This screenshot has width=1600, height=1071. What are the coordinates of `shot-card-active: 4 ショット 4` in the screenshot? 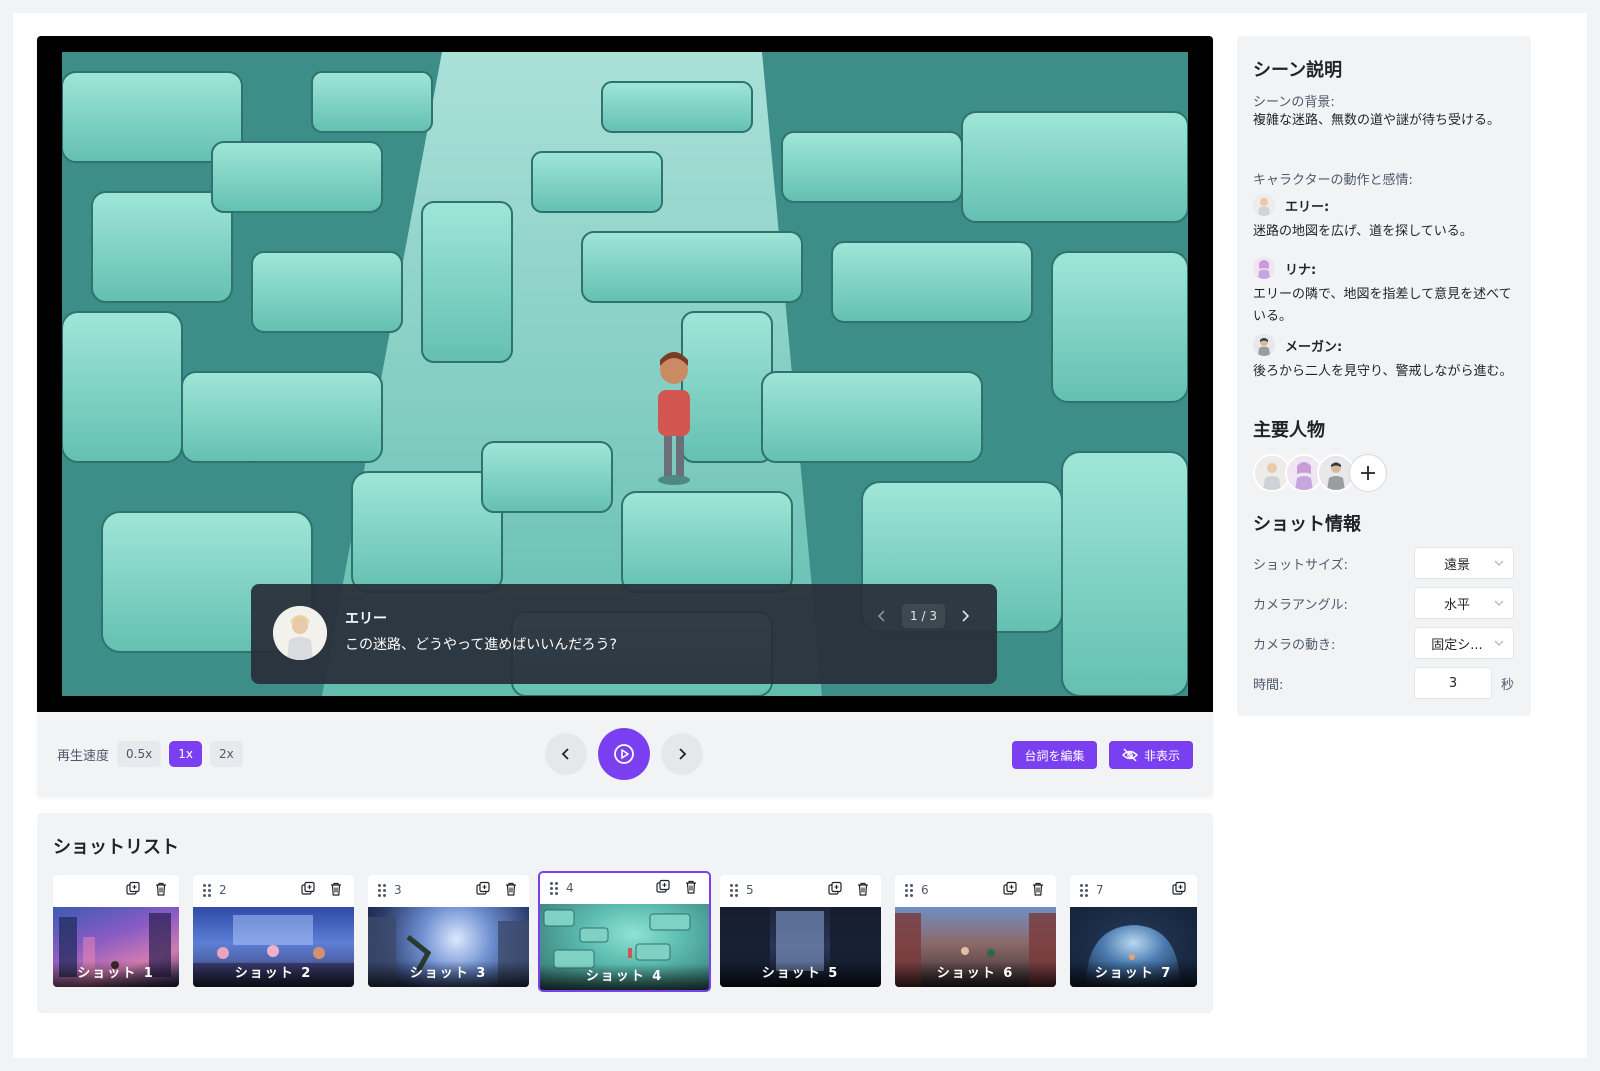 It's located at (624, 931).